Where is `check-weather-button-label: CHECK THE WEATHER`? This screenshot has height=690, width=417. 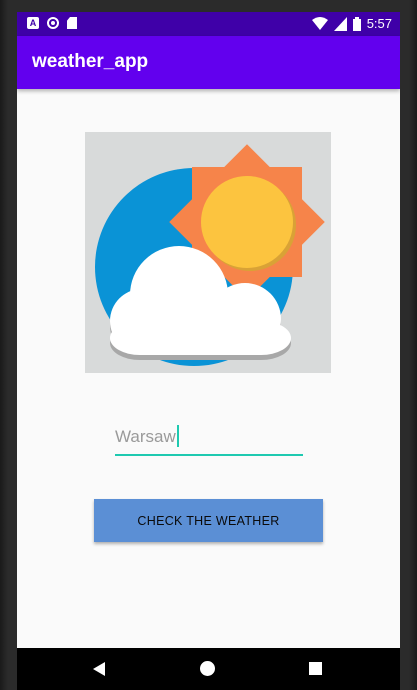 check-weather-button-label: CHECK THE WEATHER is located at coordinates (208, 520).